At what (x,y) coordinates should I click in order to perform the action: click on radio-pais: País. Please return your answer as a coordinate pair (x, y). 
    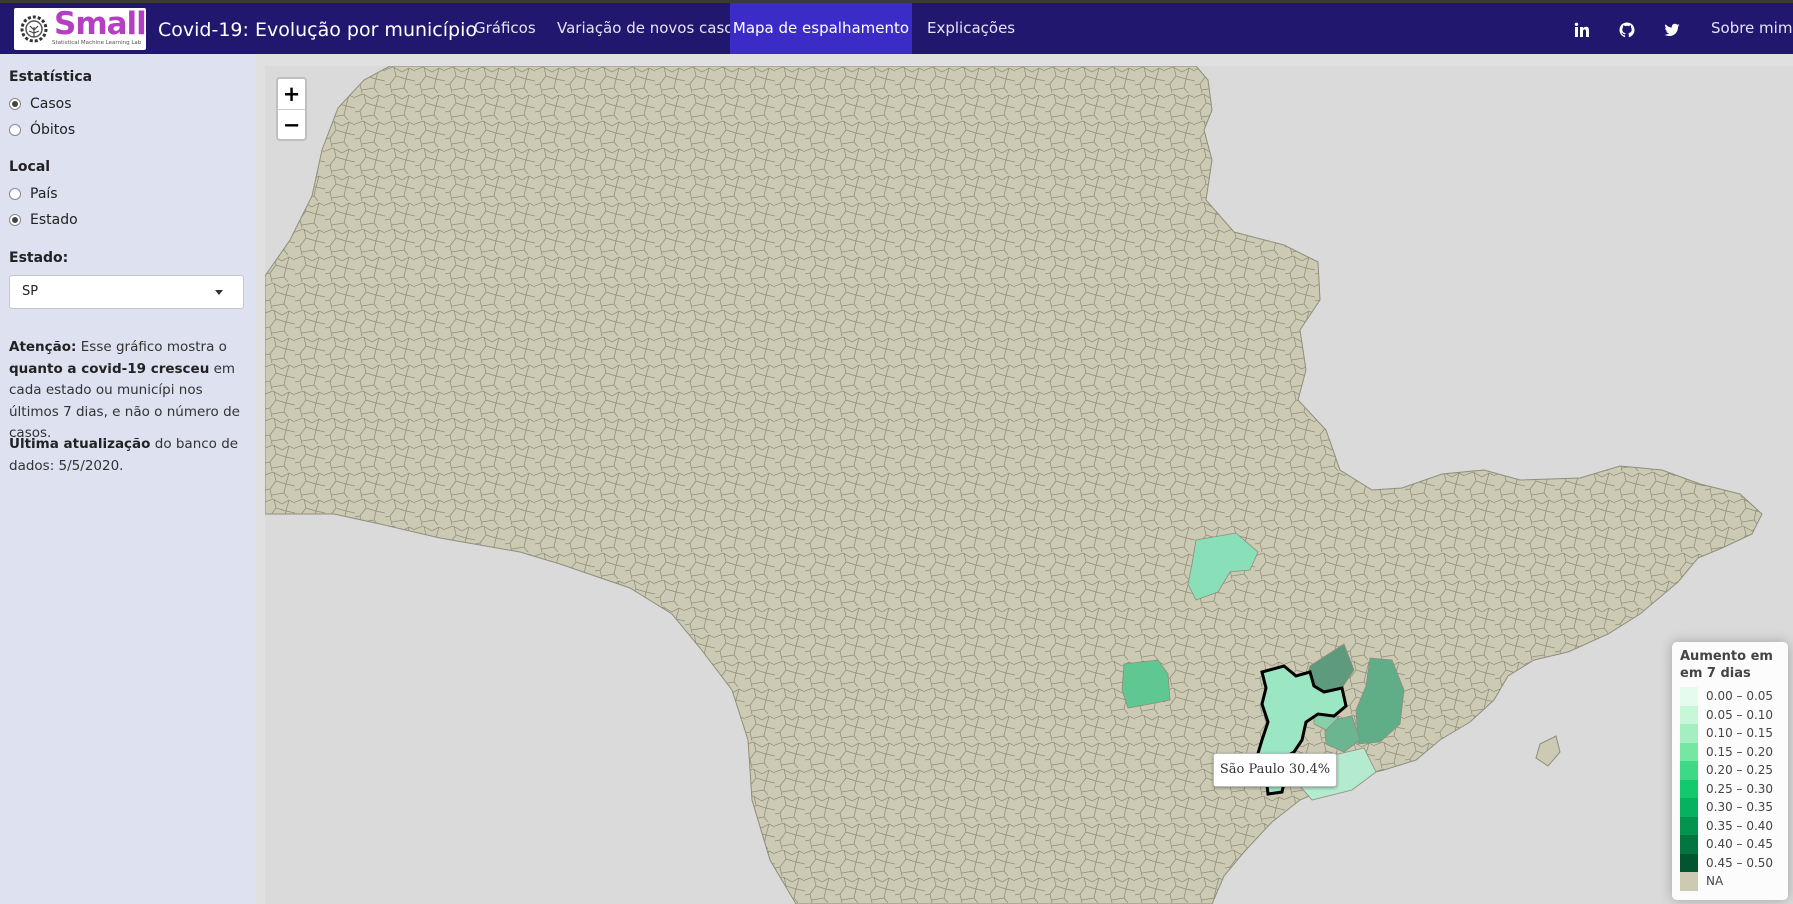
    Looking at the image, I should click on (33, 194).